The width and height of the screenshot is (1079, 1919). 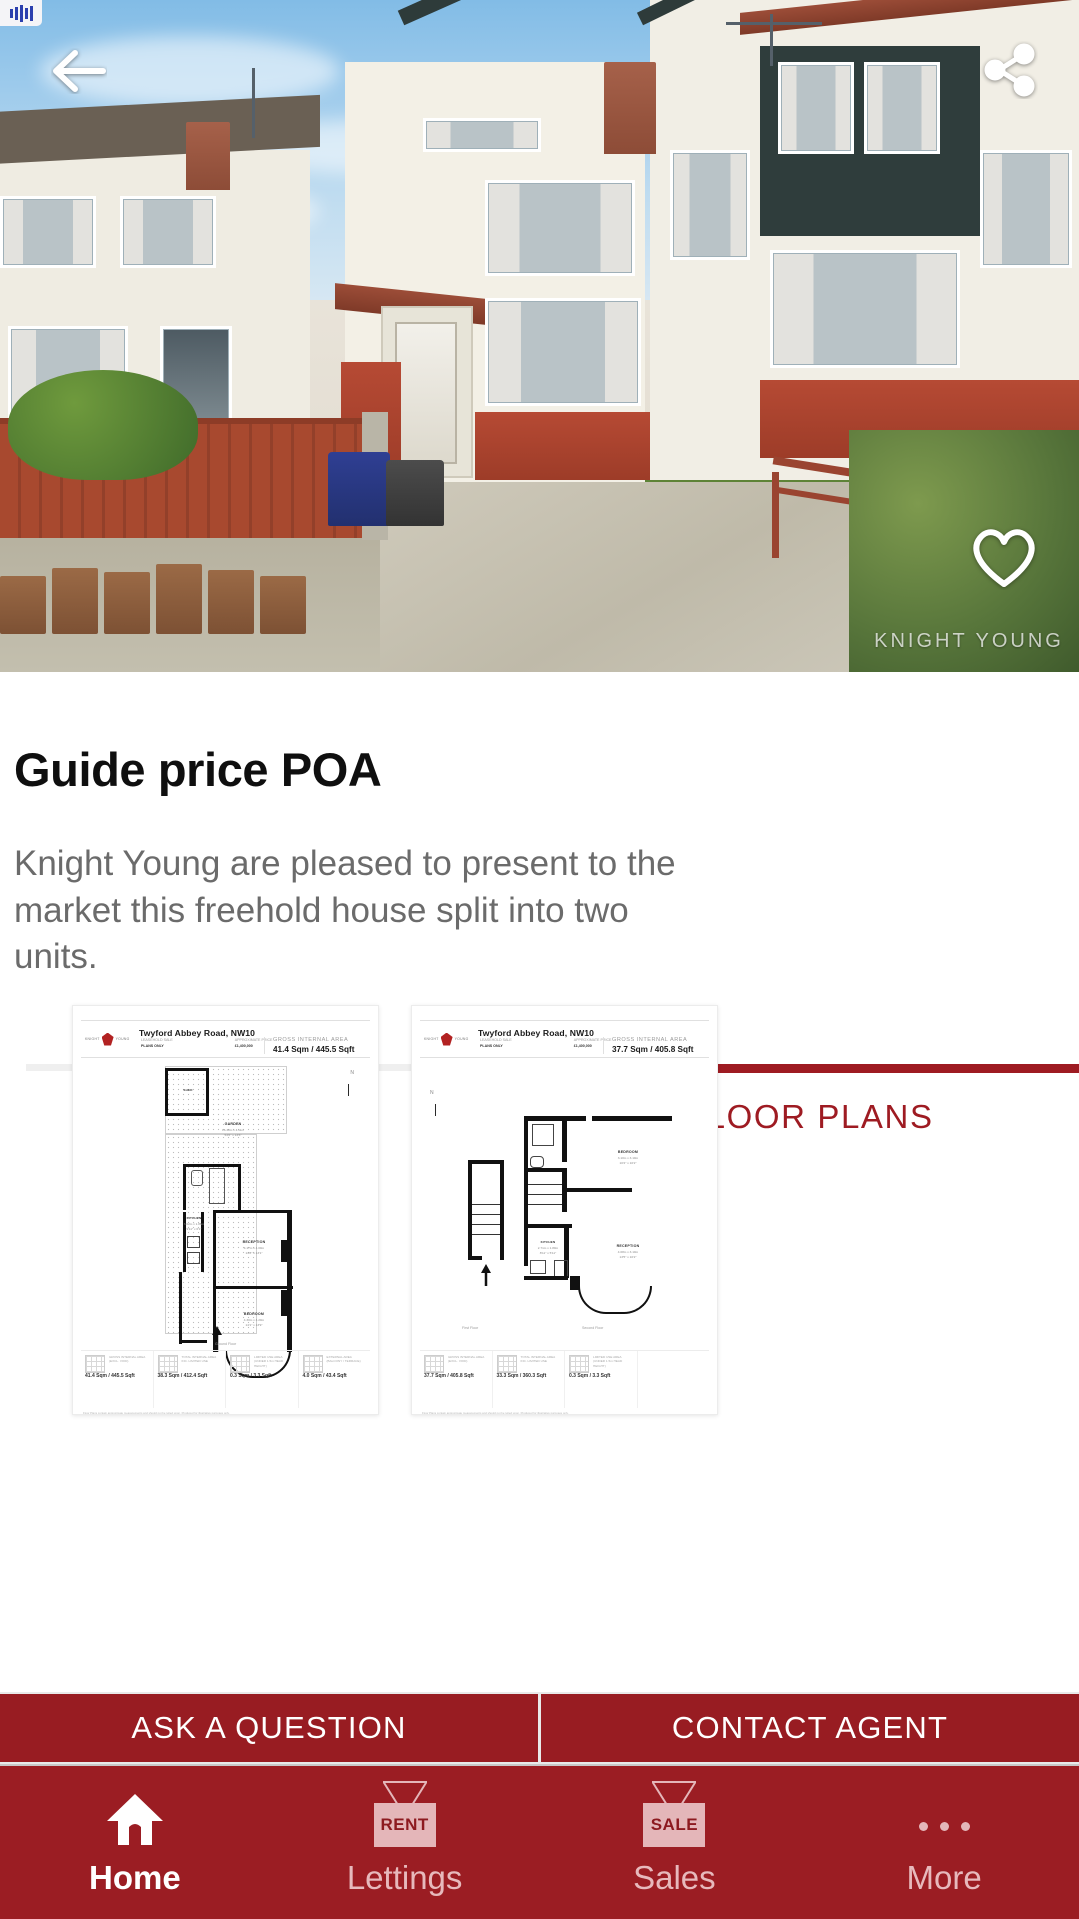 What do you see at coordinates (1009, 70) in the screenshot?
I see `share-icon` at bounding box center [1009, 70].